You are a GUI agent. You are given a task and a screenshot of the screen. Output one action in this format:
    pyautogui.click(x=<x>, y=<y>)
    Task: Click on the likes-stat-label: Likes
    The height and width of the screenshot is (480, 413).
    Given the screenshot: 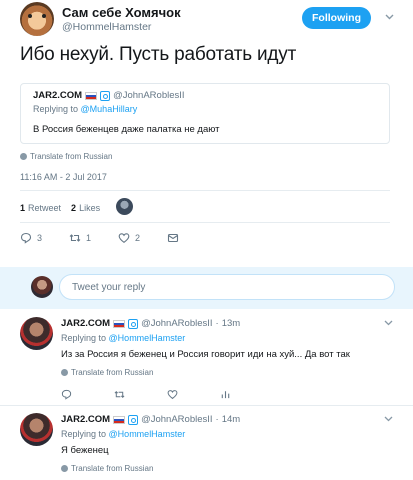 What is the action you would take?
    pyautogui.click(x=89, y=208)
    